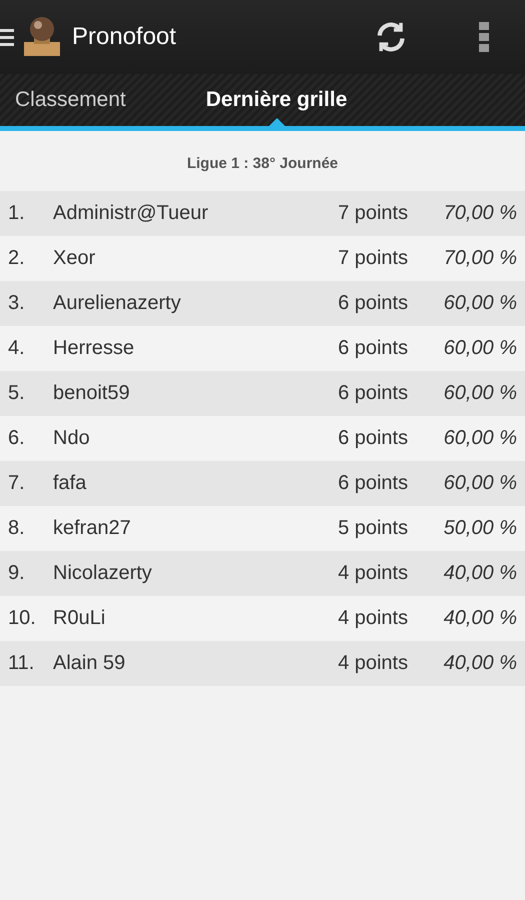  What do you see at coordinates (262, 163) in the screenshot?
I see `round-title: Ligue 1 : 38° Journée` at bounding box center [262, 163].